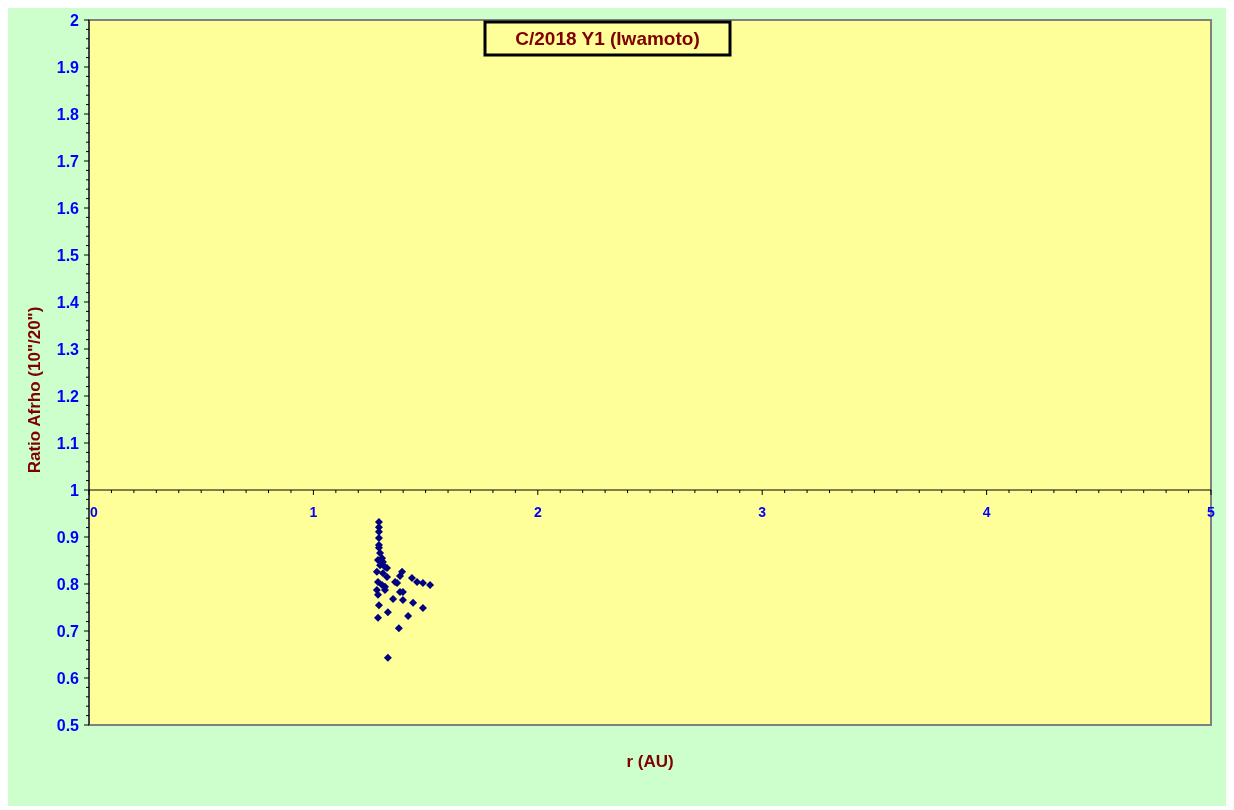 The width and height of the screenshot is (1234, 810). I want to click on y-tick-label: 1.3, so click(67, 349).